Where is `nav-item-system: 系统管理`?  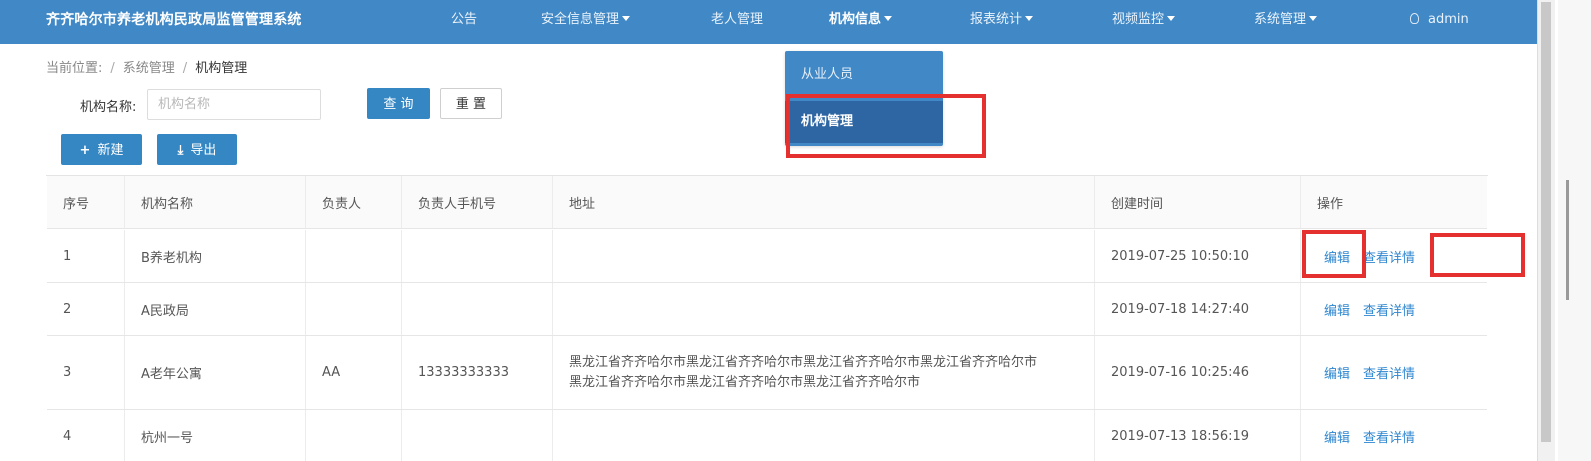 nav-item-system: 系统管理 is located at coordinates (1286, 20).